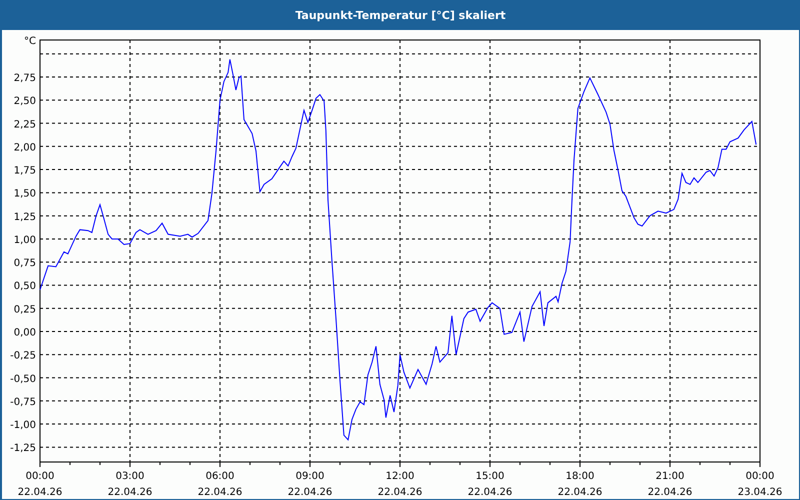  I want to click on y-tick-label: 2,25, so click(25, 124).